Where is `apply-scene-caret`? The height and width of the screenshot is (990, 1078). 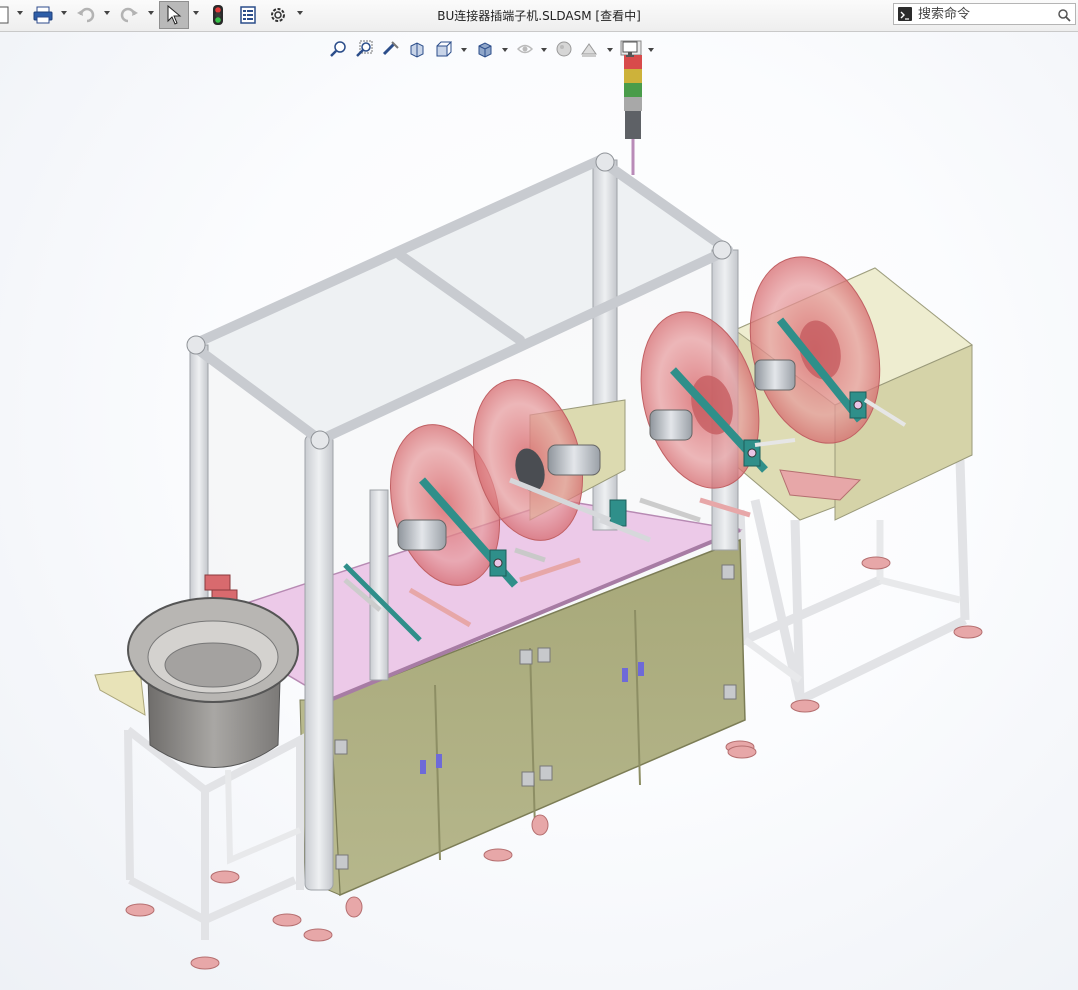
apply-scene-caret is located at coordinates (610, 50).